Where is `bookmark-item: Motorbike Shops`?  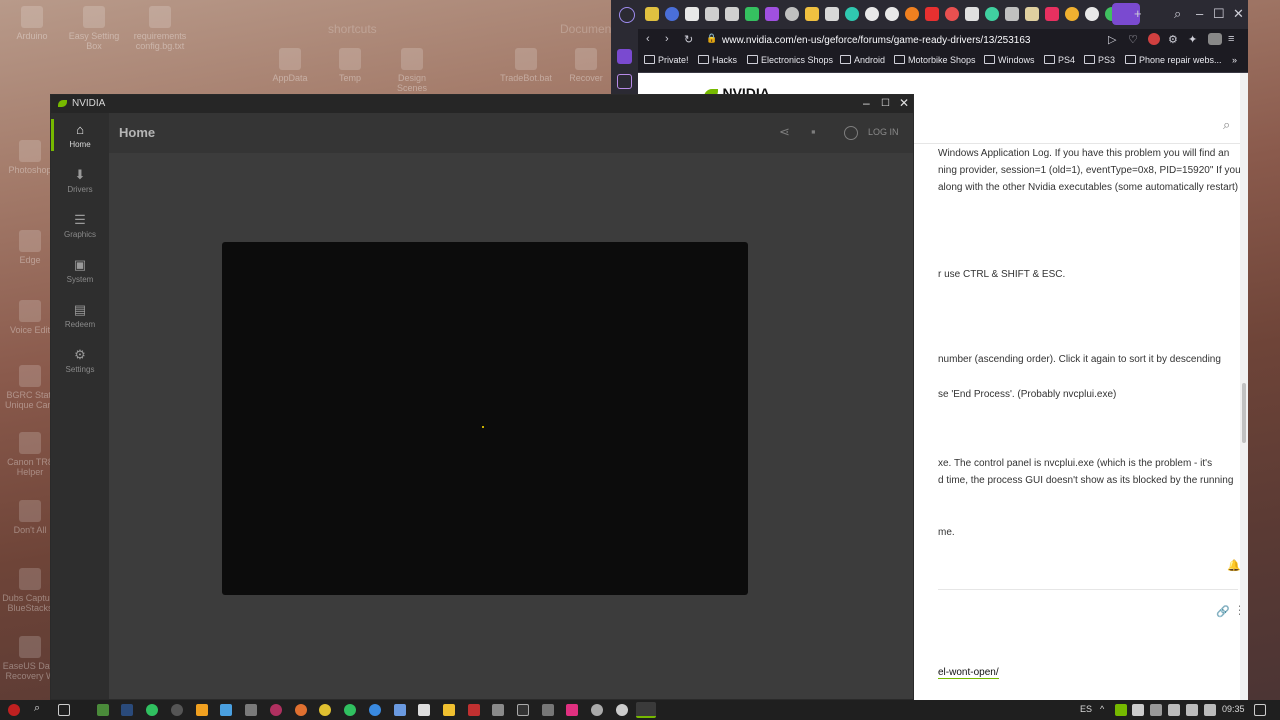 bookmark-item: Motorbike Shops is located at coordinates (935, 60).